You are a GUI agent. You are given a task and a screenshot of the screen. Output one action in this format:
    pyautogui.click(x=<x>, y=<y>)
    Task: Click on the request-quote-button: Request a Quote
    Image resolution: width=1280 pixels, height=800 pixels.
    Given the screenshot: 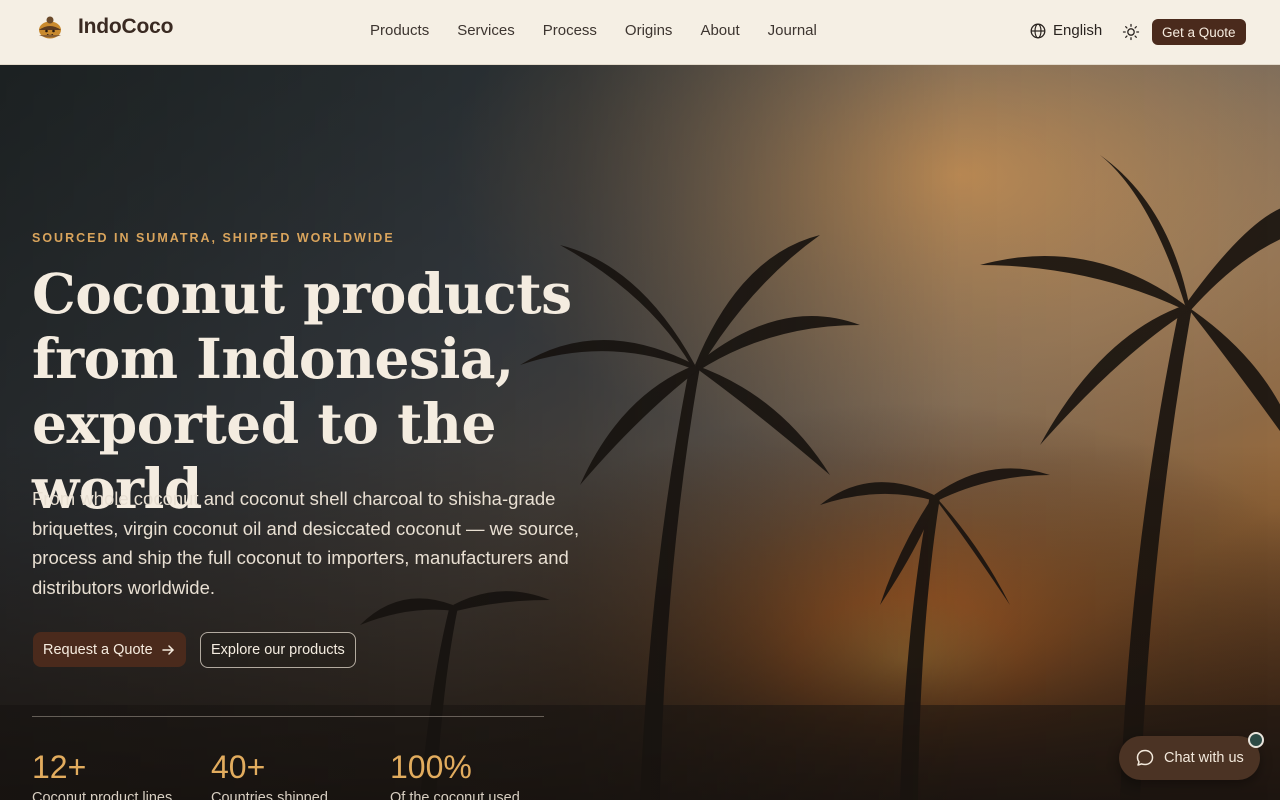 What is the action you would take?
    pyautogui.click(x=109, y=649)
    